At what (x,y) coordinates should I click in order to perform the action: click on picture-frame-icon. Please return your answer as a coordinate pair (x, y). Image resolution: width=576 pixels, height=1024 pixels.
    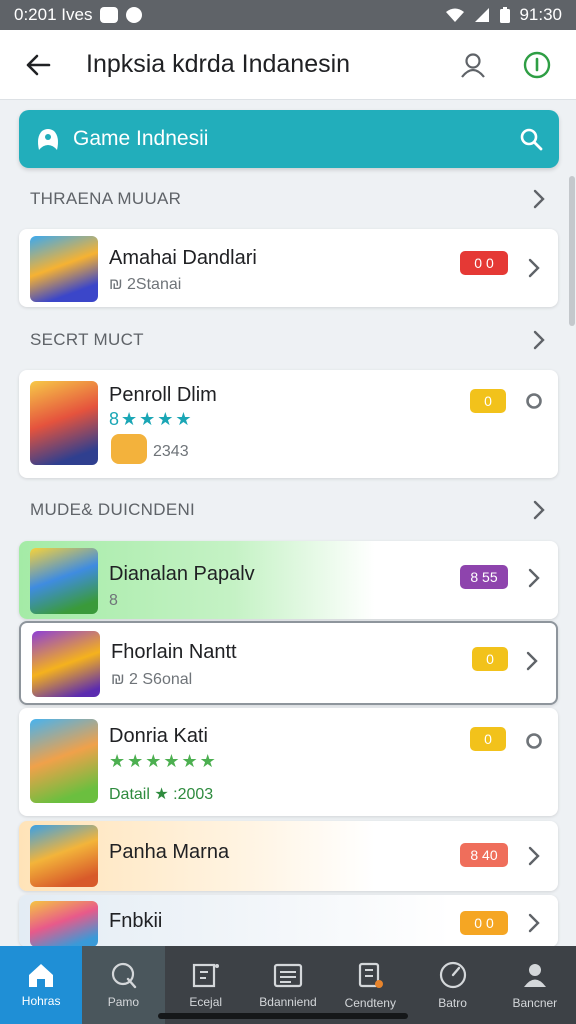
    Looking at the image, I should click on (205, 975).